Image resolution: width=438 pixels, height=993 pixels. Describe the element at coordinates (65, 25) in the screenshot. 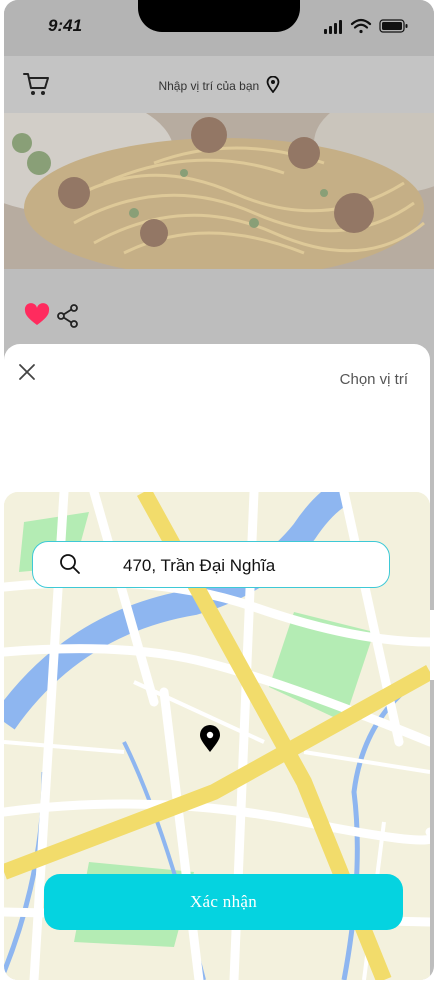

I see `status-time: 9:41` at that location.